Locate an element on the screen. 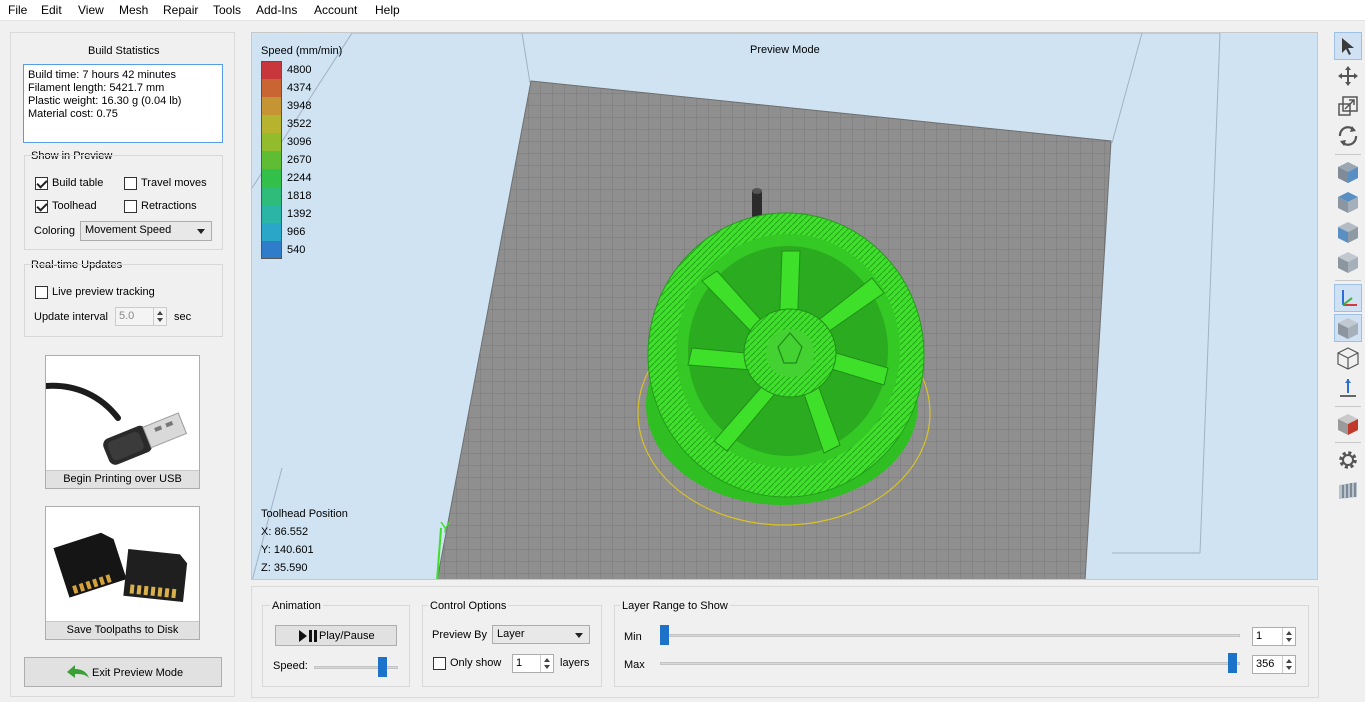 The height and width of the screenshot is (702, 1365). play-pause-button: Play/Pause is located at coordinates (336, 635).